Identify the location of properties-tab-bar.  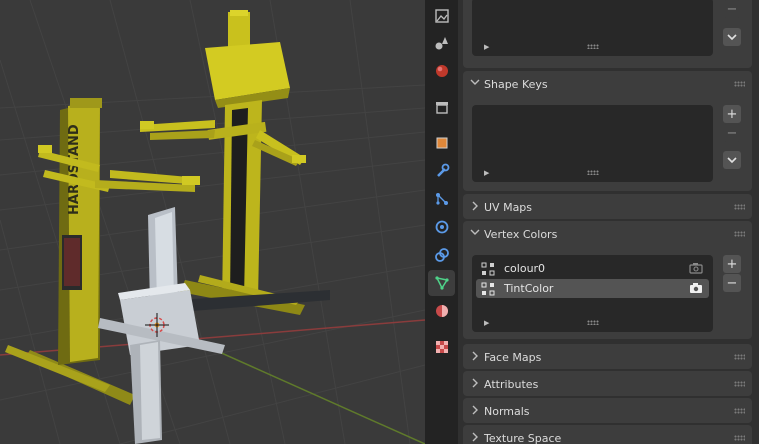
(442, 222).